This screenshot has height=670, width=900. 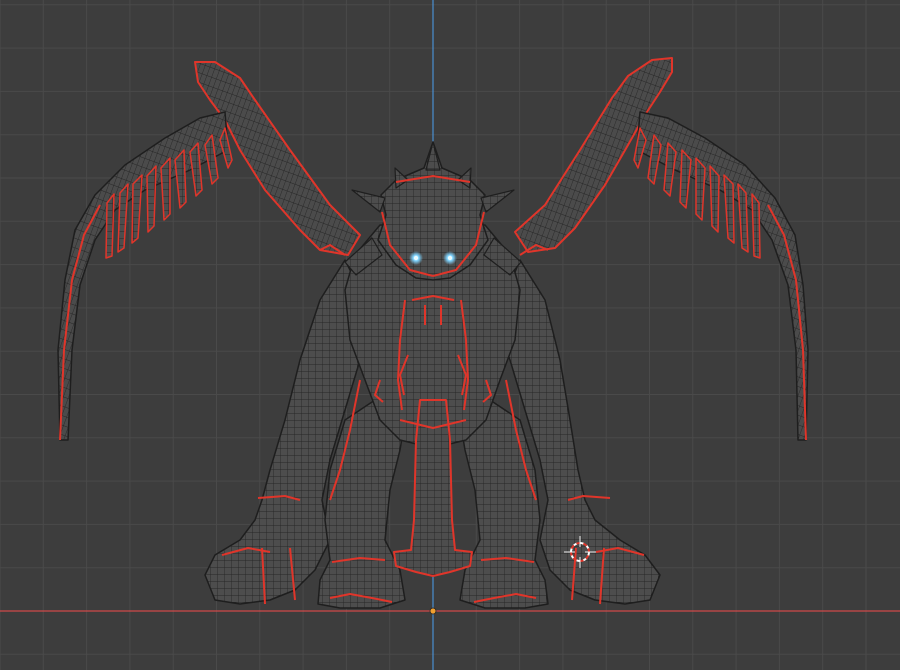 What do you see at coordinates (433, 611) in the screenshot?
I see `object-origin` at bounding box center [433, 611].